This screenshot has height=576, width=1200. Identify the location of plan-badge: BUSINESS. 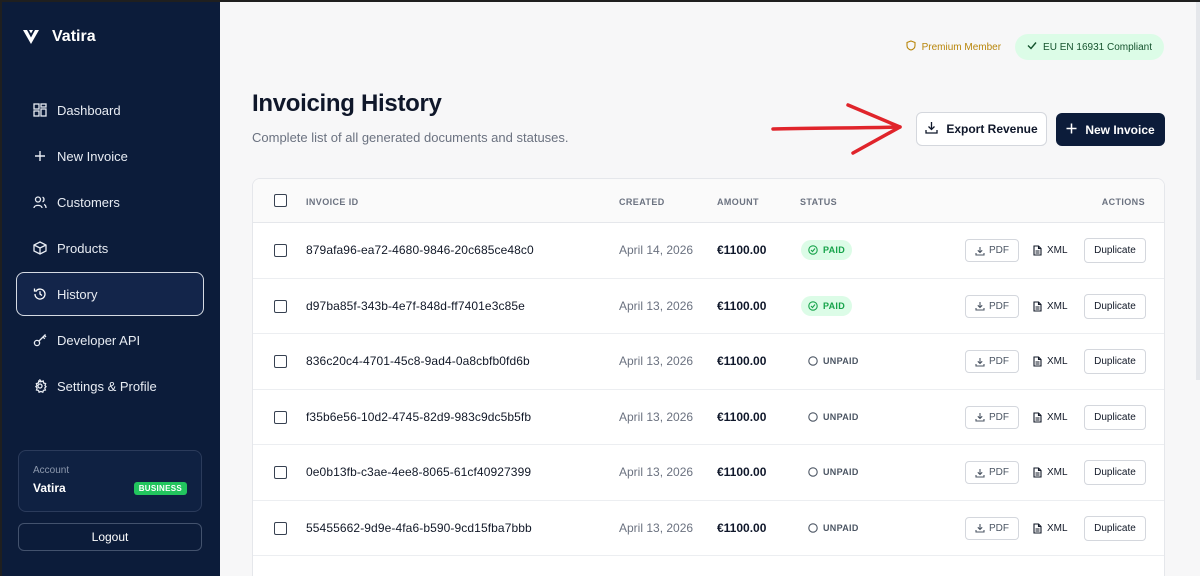
(160, 488).